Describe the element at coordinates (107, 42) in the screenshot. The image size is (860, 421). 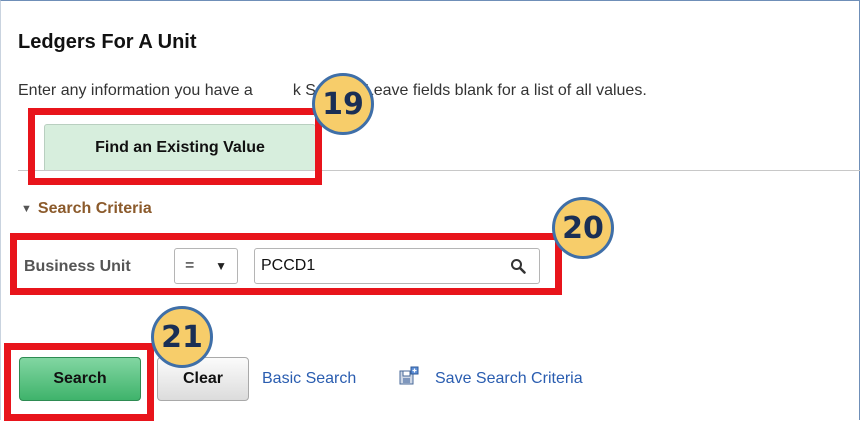
I see `page-title: Ledgers For A Unit` at that location.